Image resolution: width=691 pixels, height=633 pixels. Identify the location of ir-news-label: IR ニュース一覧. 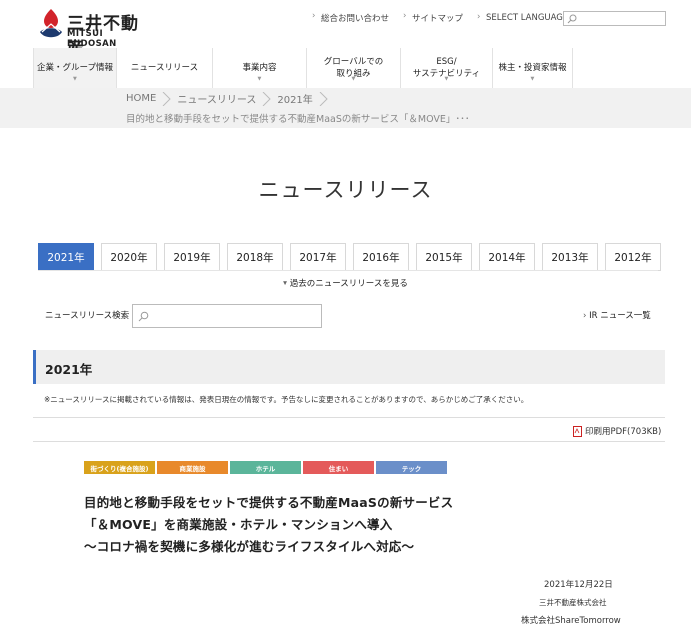
(620, 316).